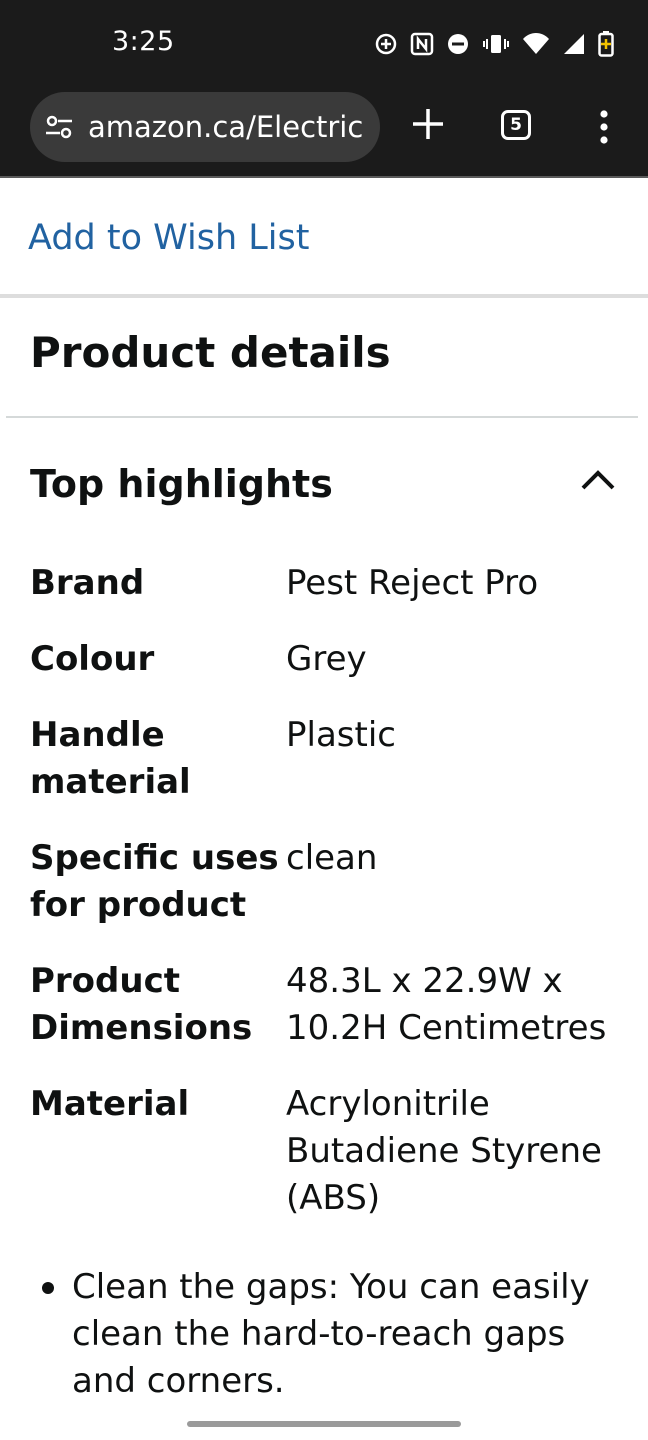 This screenshot has height=1440, width=648. I want to click on toolbar-divider, so click(324, 177).